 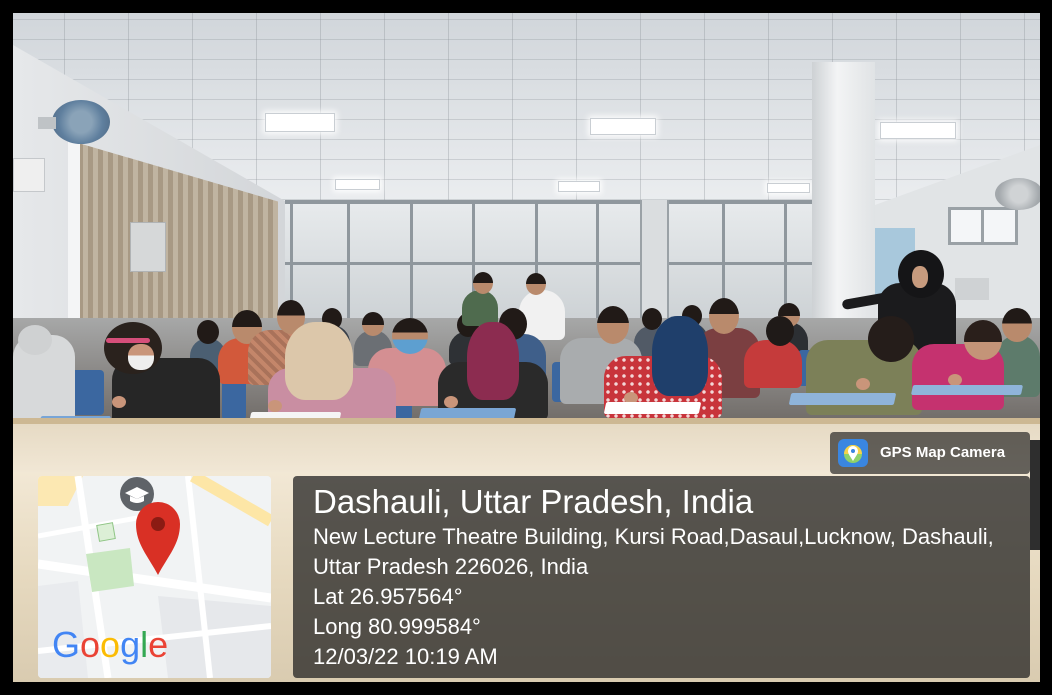 I want to click on gps-map-camera-badge: GPS Map Camera, so click(x=930, y=453).